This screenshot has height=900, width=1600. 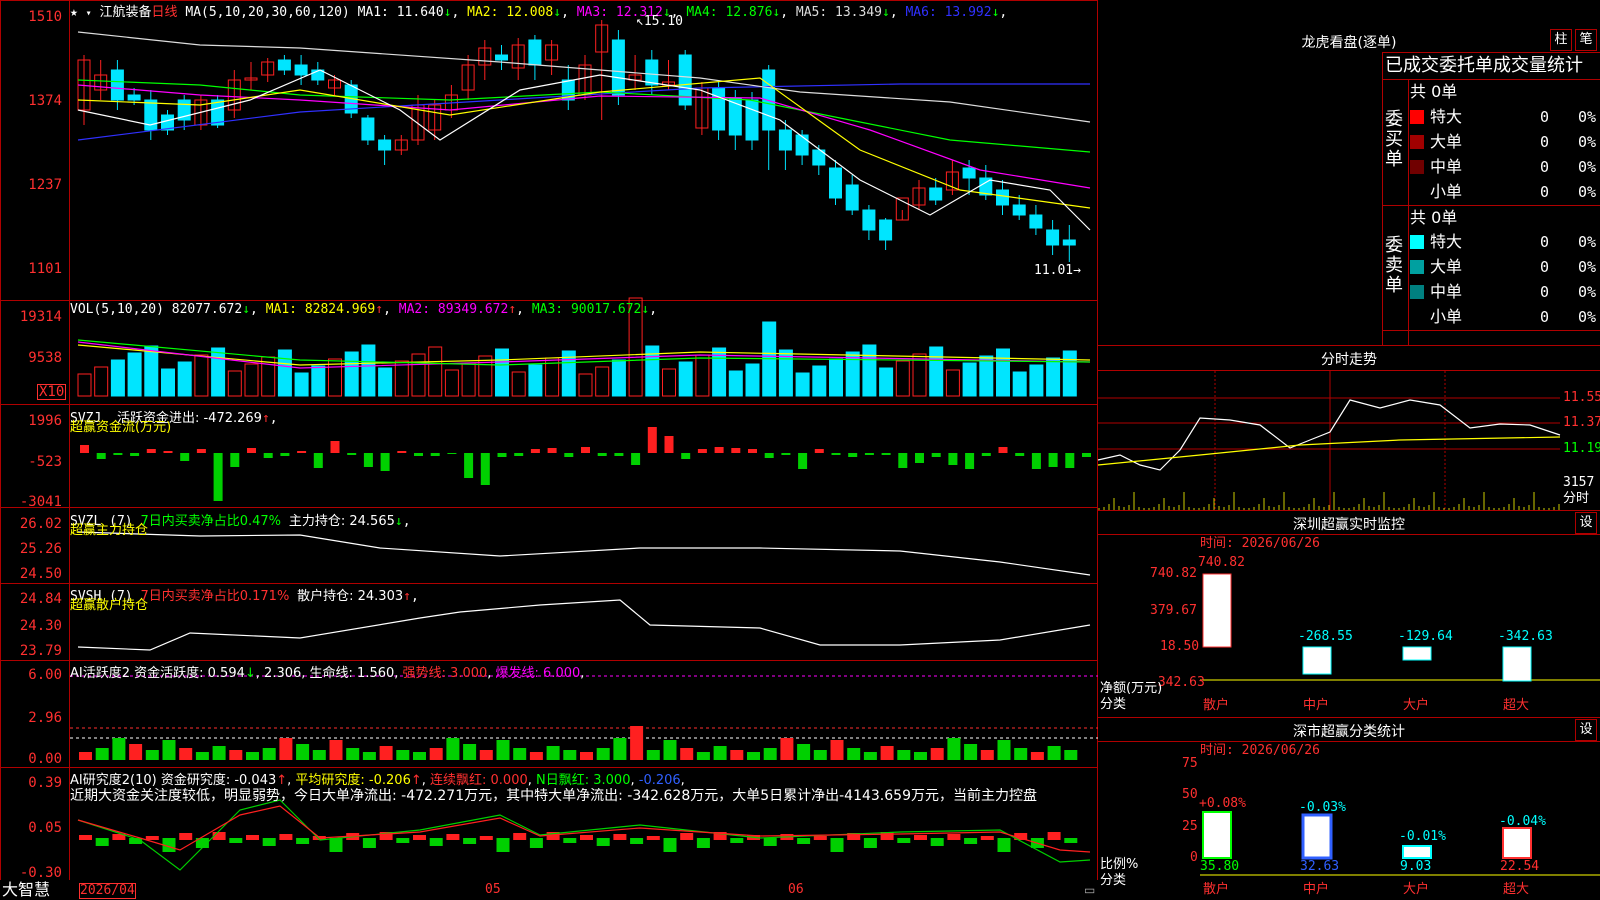 What do you see at coordinates (453, 309) in the screenshot?
I see `vol-ma-value-2: MA2: 89349.672` at bounding box center [453, 309].